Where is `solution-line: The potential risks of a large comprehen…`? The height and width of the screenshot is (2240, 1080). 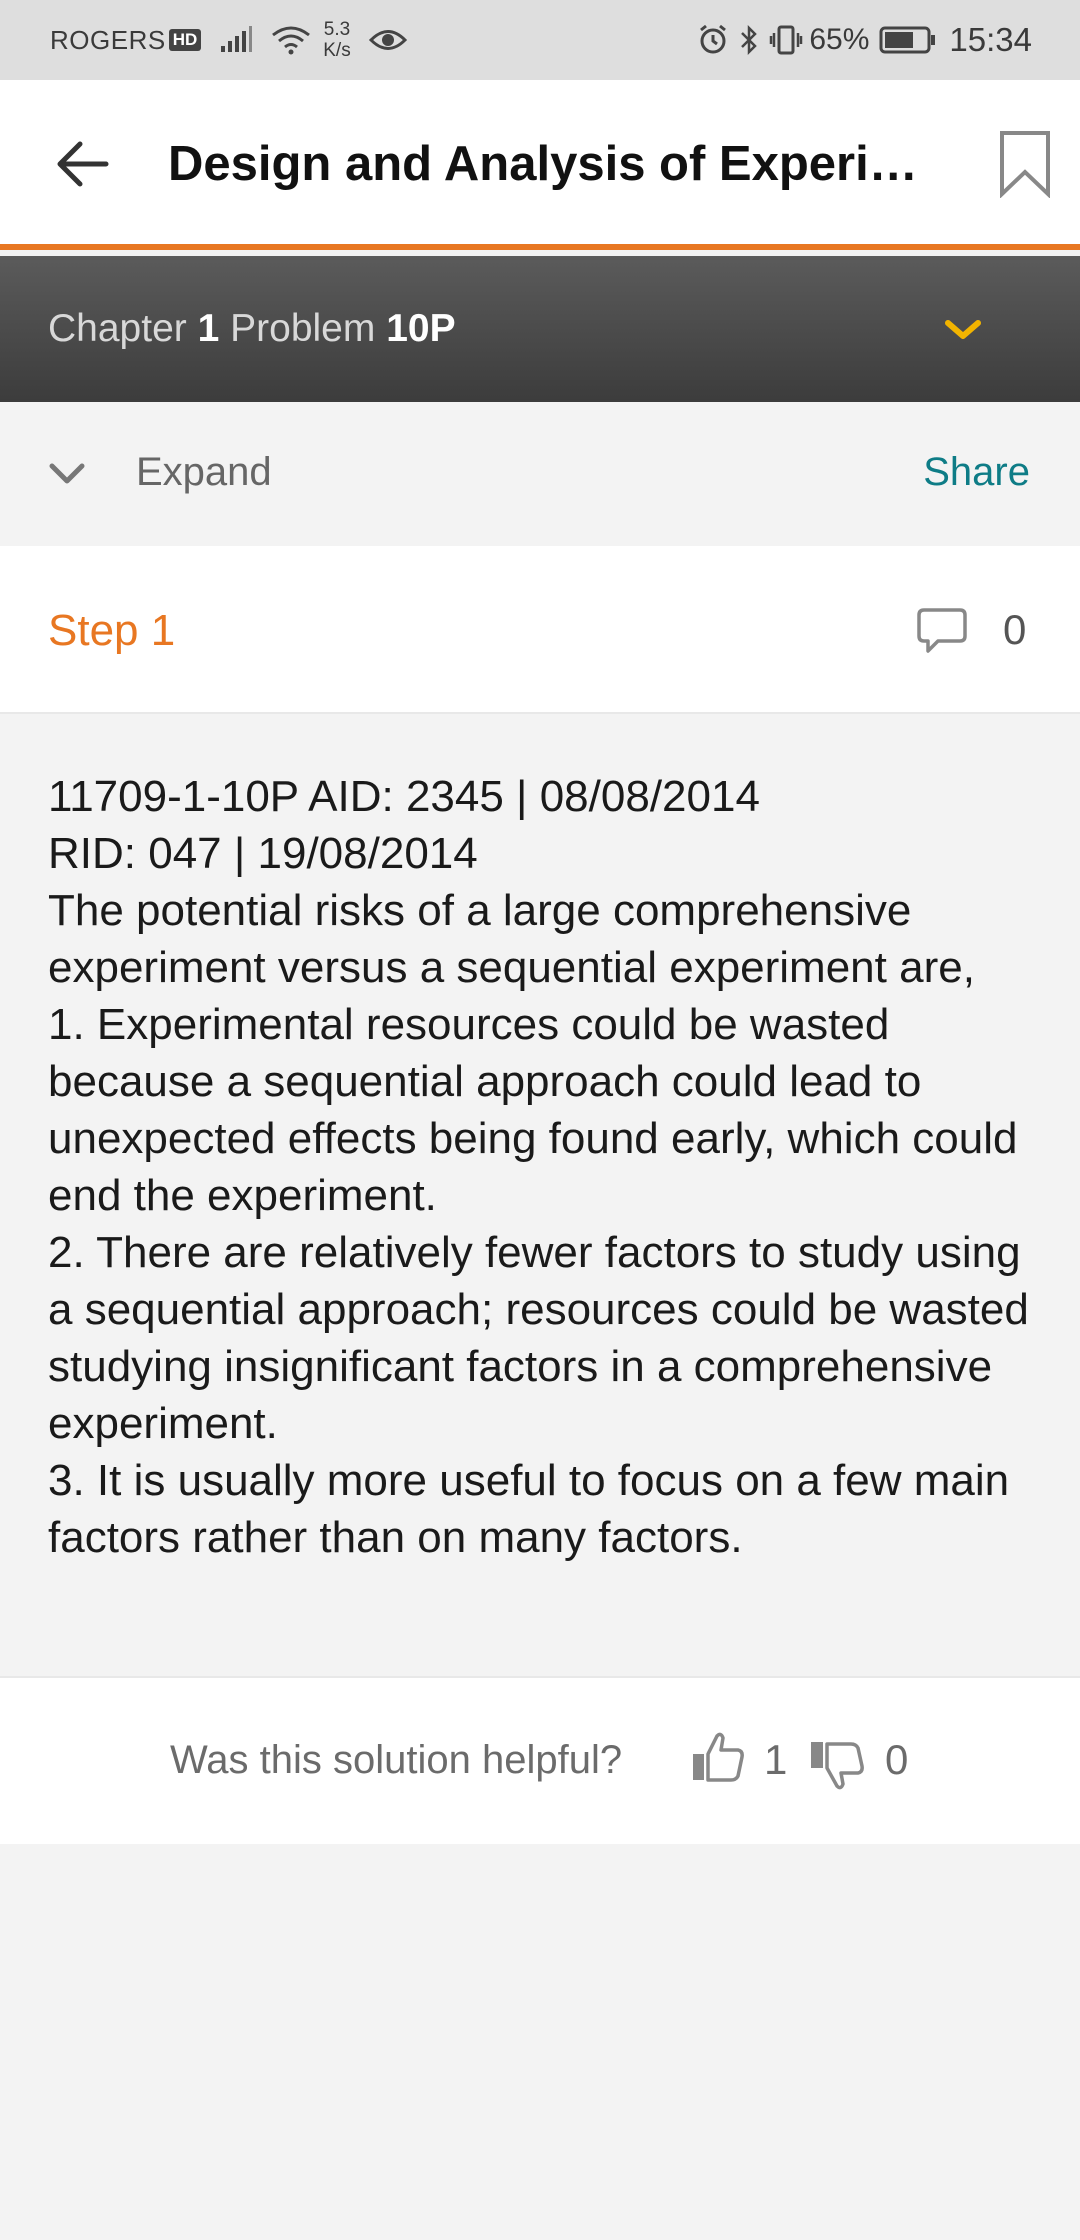 solution-line: The potential risks of a large comprehen… is located at coordinates (511, 939).